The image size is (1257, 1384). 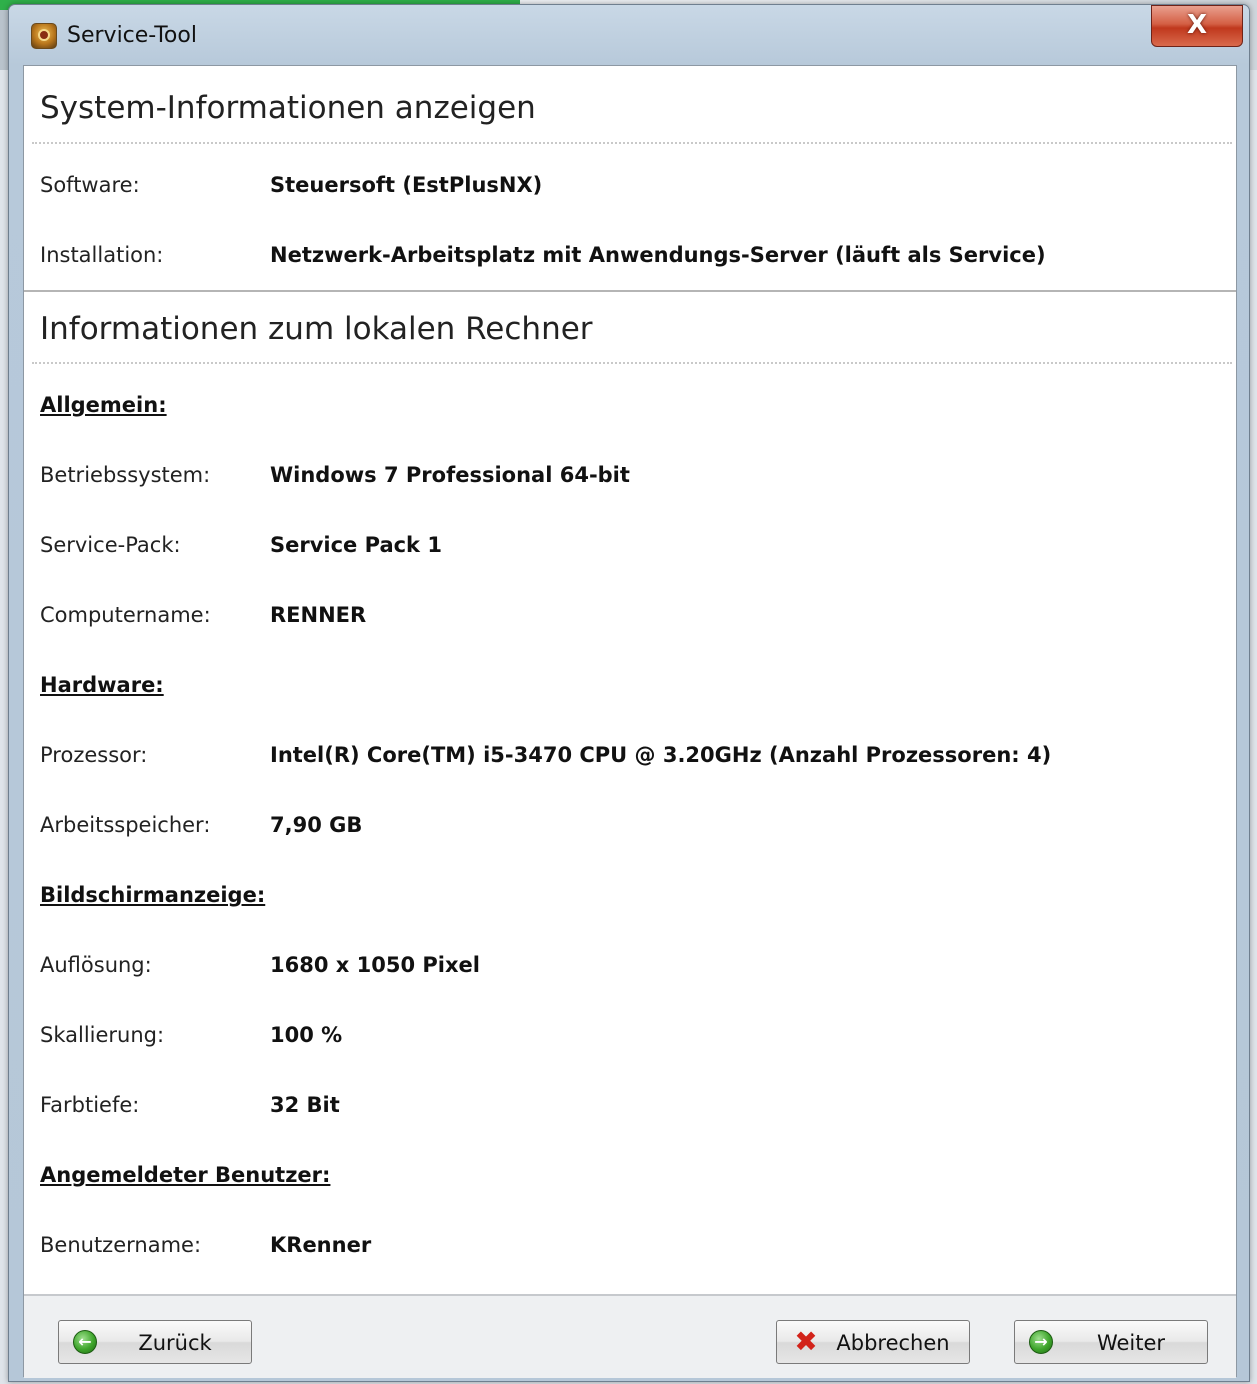 What do you see at coordinates (893, 1343) in the screenshot?
I see `cancel-button-label: Abbrechen` at bounding box center [893, 1343].